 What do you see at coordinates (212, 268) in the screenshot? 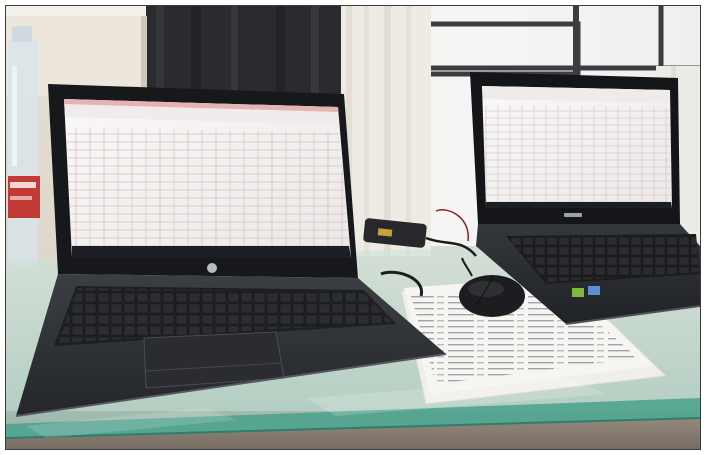
I see `hp-logo` at bounding box center [212, 268].